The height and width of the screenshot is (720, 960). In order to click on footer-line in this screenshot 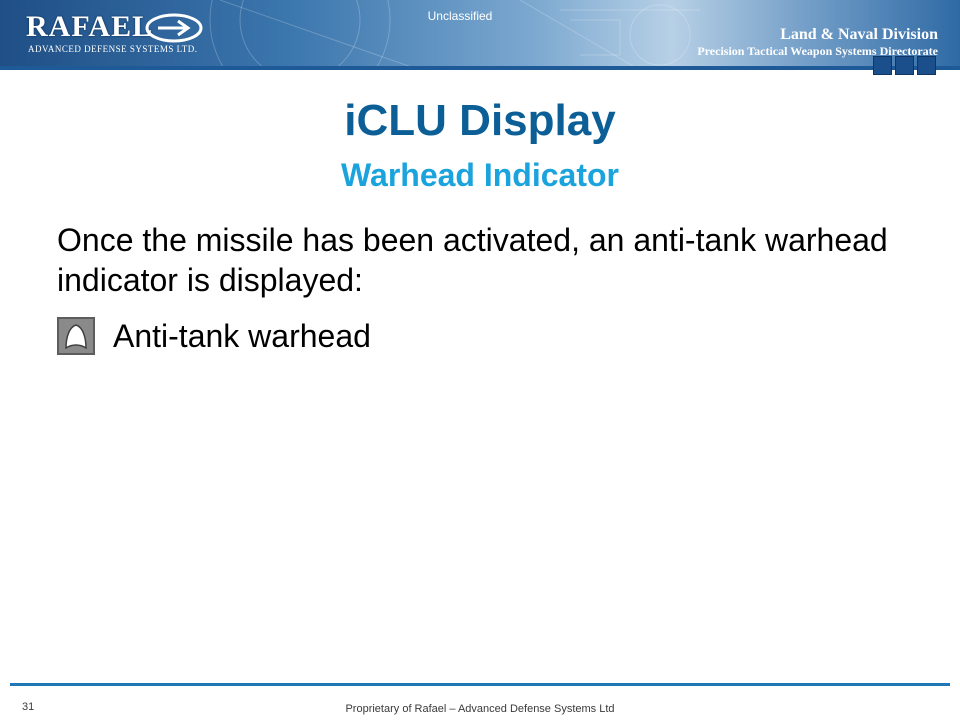, I will do `click(480, 684)`.